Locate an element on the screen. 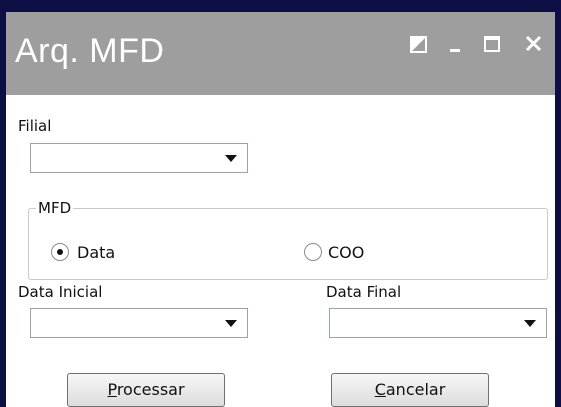 Image resolution: width=561 pixels, height=407 pixels. close-icon is located at coordinates (534, 44).